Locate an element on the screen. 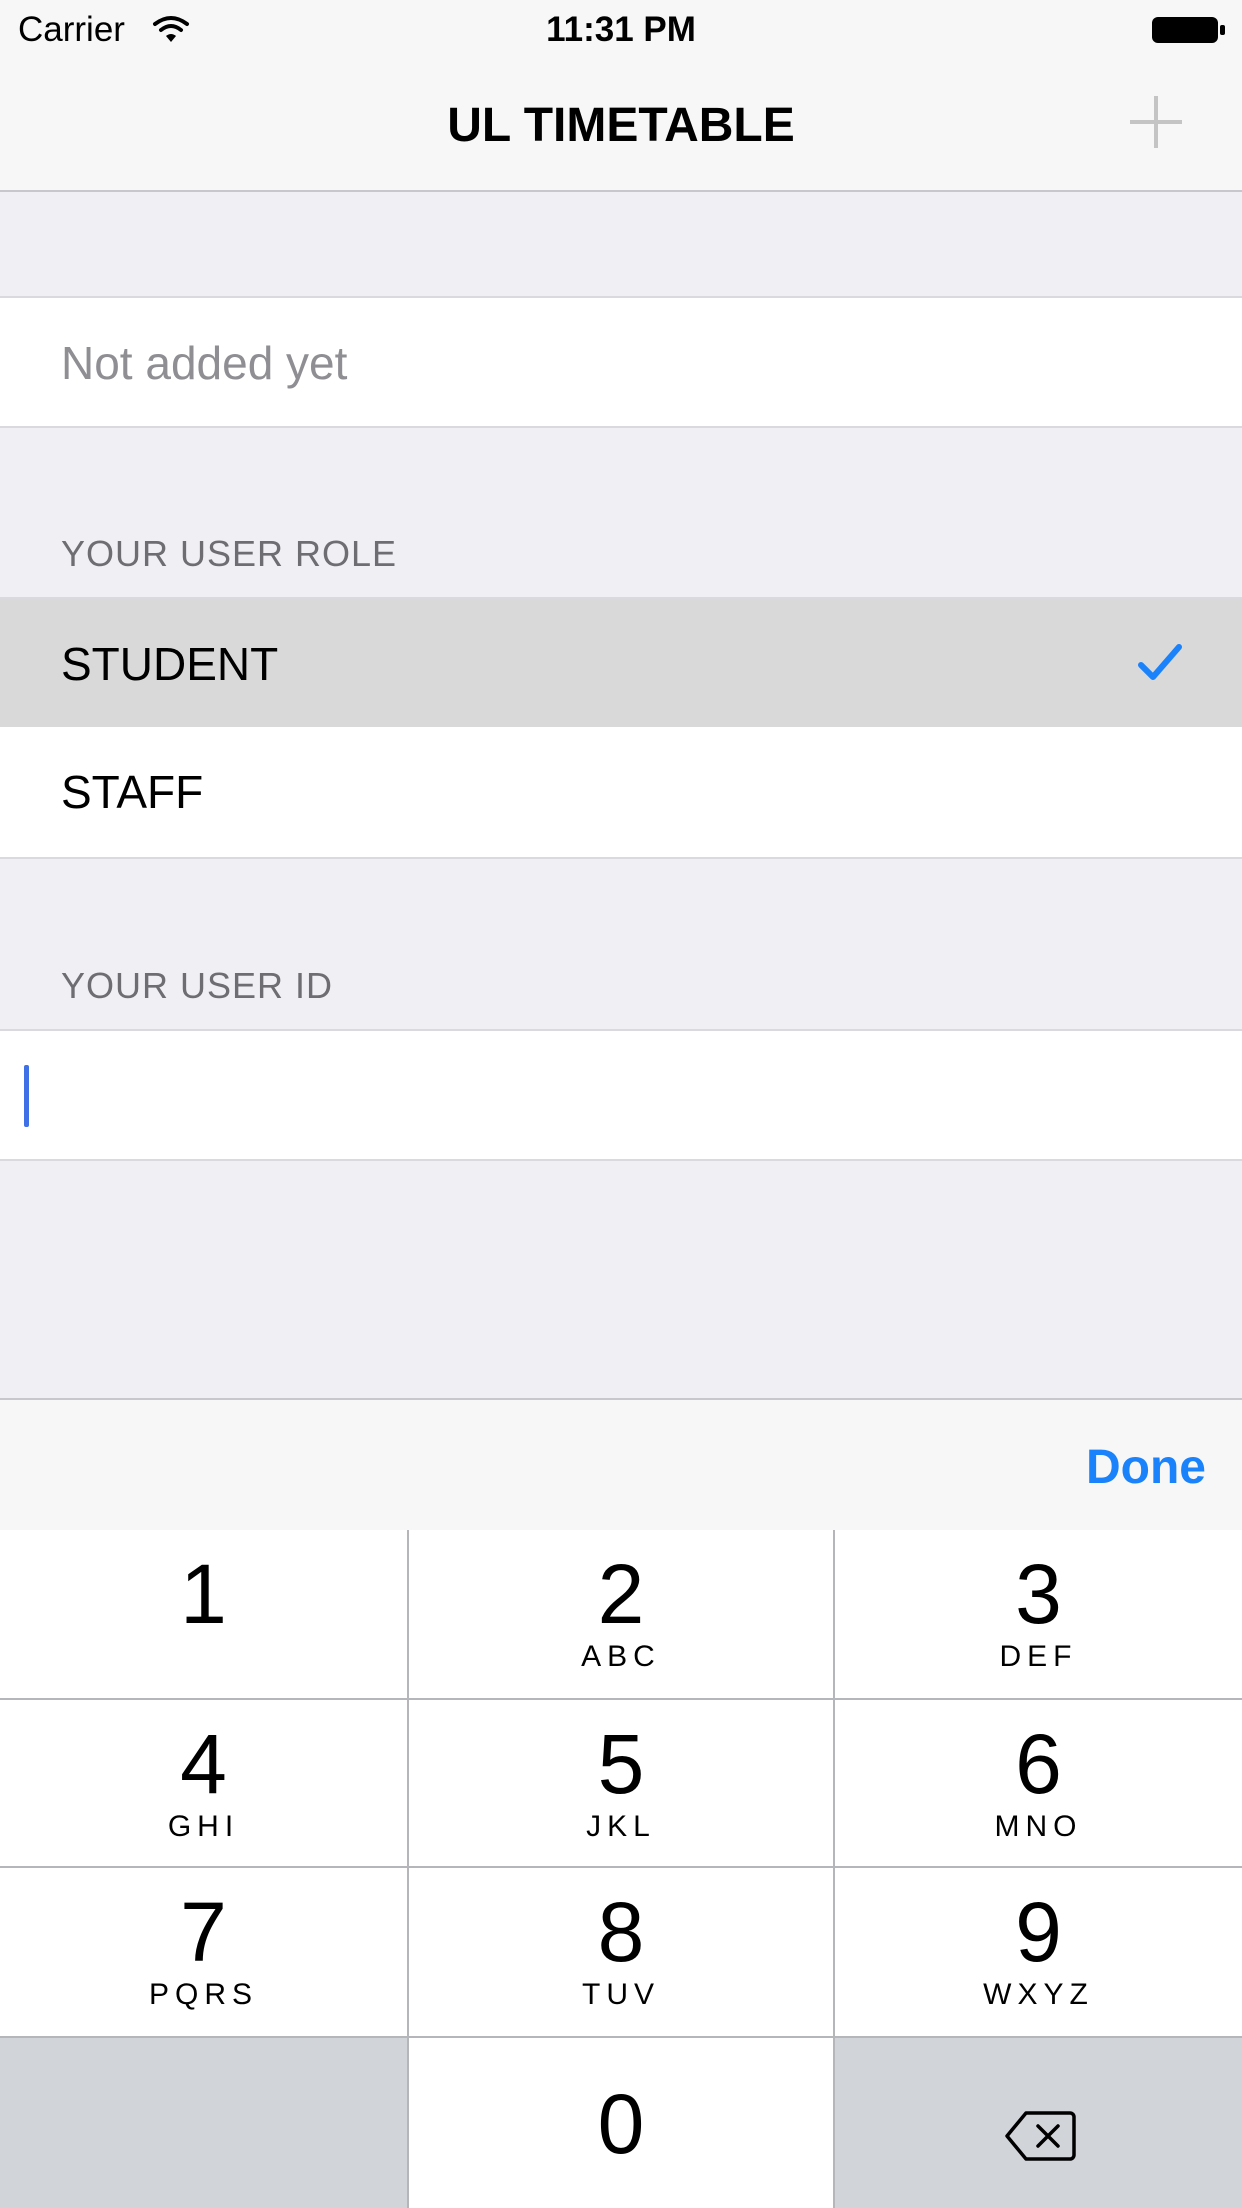  checkmark-icon is located at coordinates (1160, 662).